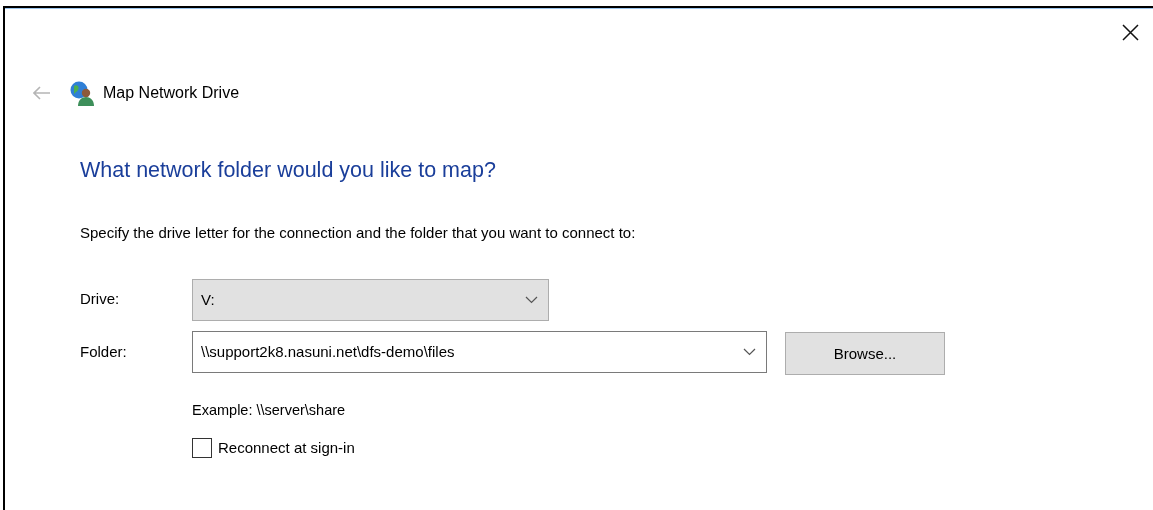 The height and width of the screenshot is (510, 1153). Describe the element at coordinates (171, 93) in the screenshot. I see `window-title: Map Network Drive` at that location.